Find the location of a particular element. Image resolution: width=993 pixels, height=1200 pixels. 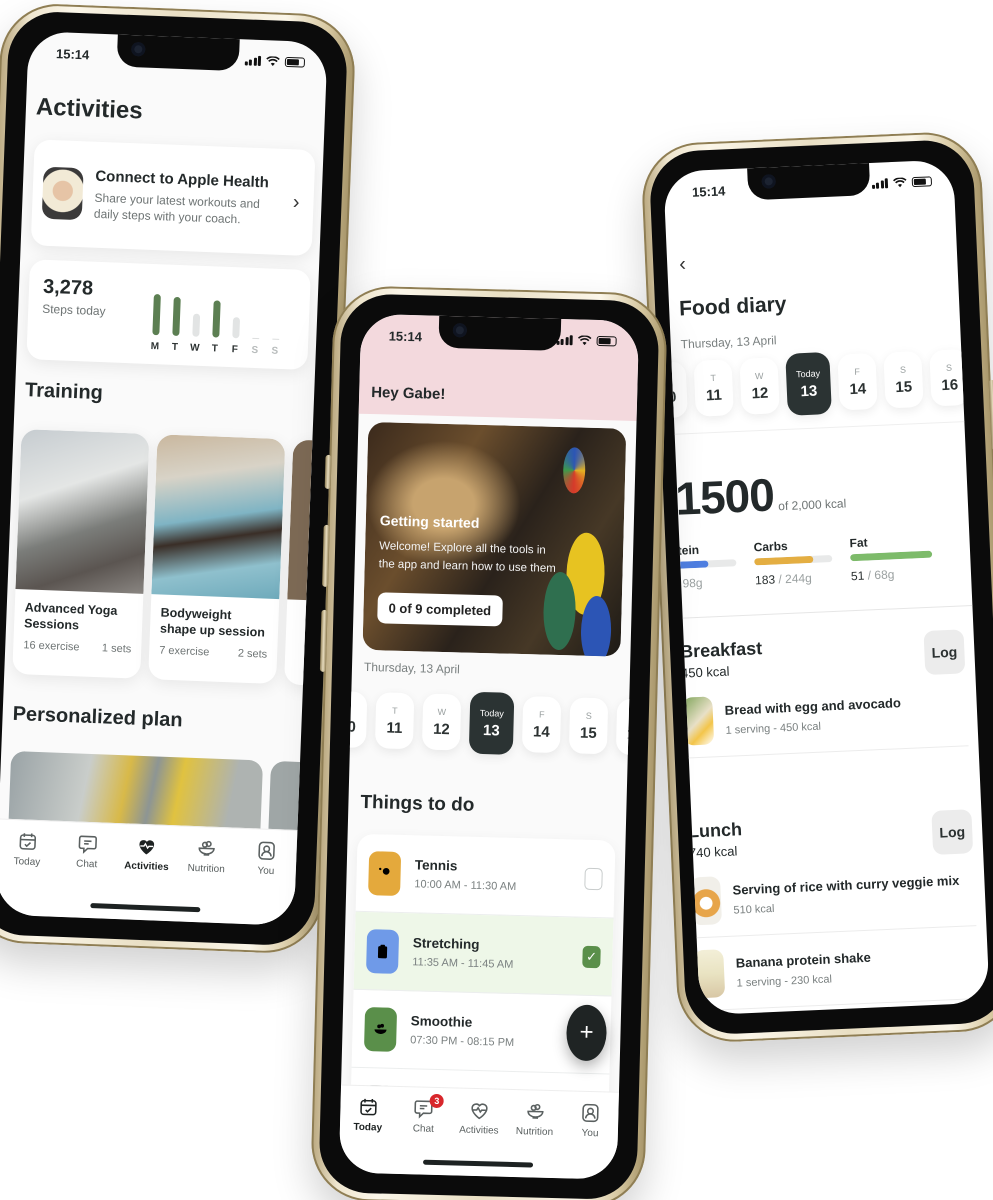

day-label: M is located at coordinates (348, 709).